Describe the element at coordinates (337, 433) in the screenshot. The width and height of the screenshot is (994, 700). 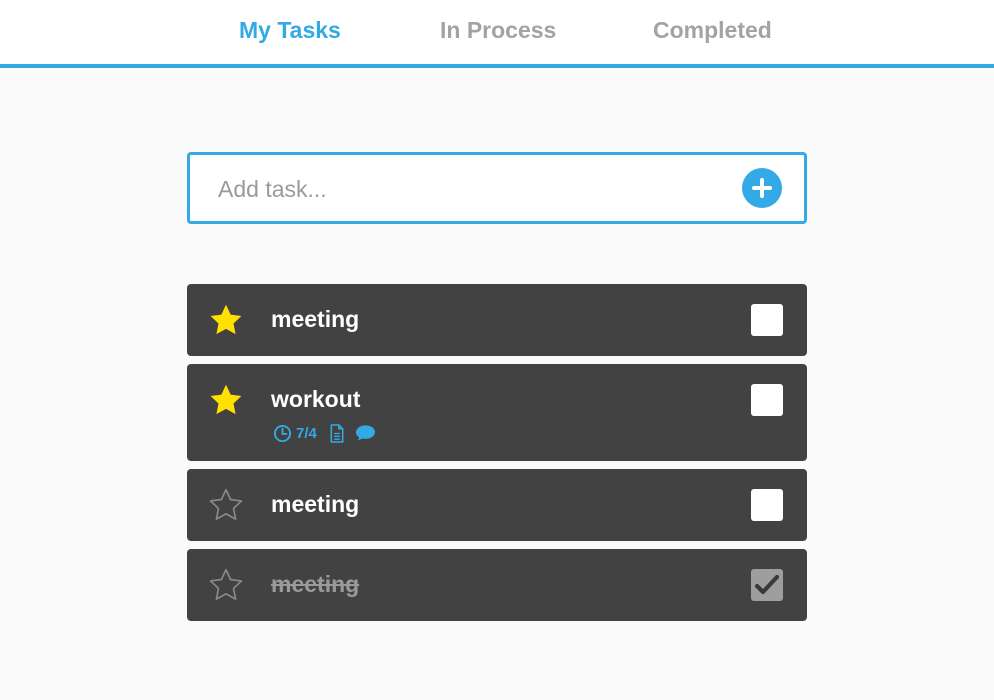
I see `file-icon` at that location.